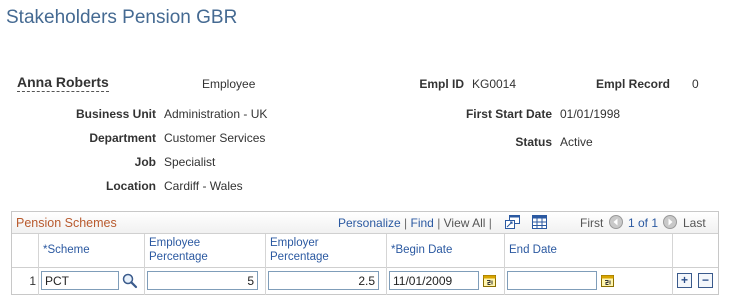  I want to click on add-row-button: +, so click(684, 280).